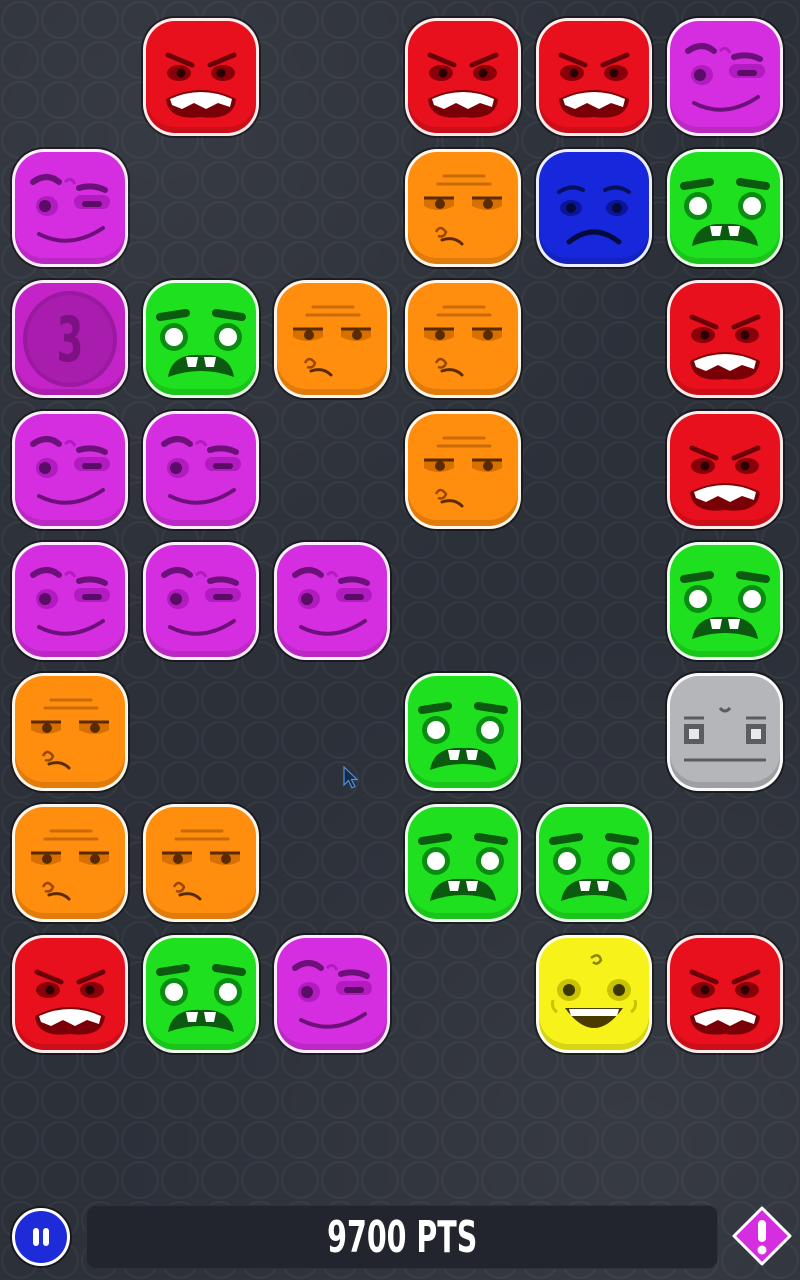 This screenshot has height=1280, width=800. I want to click on score-panel: 9700 PTS, so click(402, 1237).